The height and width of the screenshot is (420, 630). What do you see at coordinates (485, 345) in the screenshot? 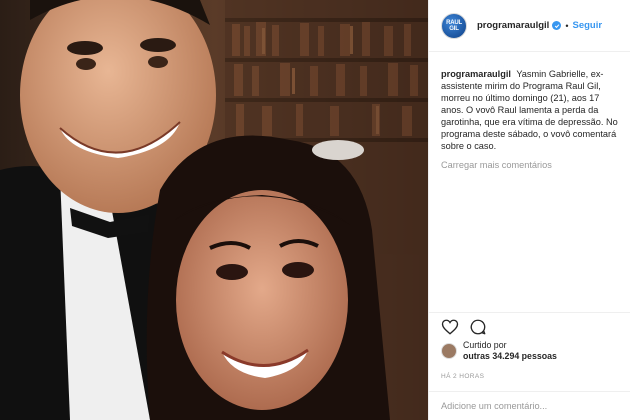
I see `liked-by-line: Curtido por` at bounding box center [485, 345].